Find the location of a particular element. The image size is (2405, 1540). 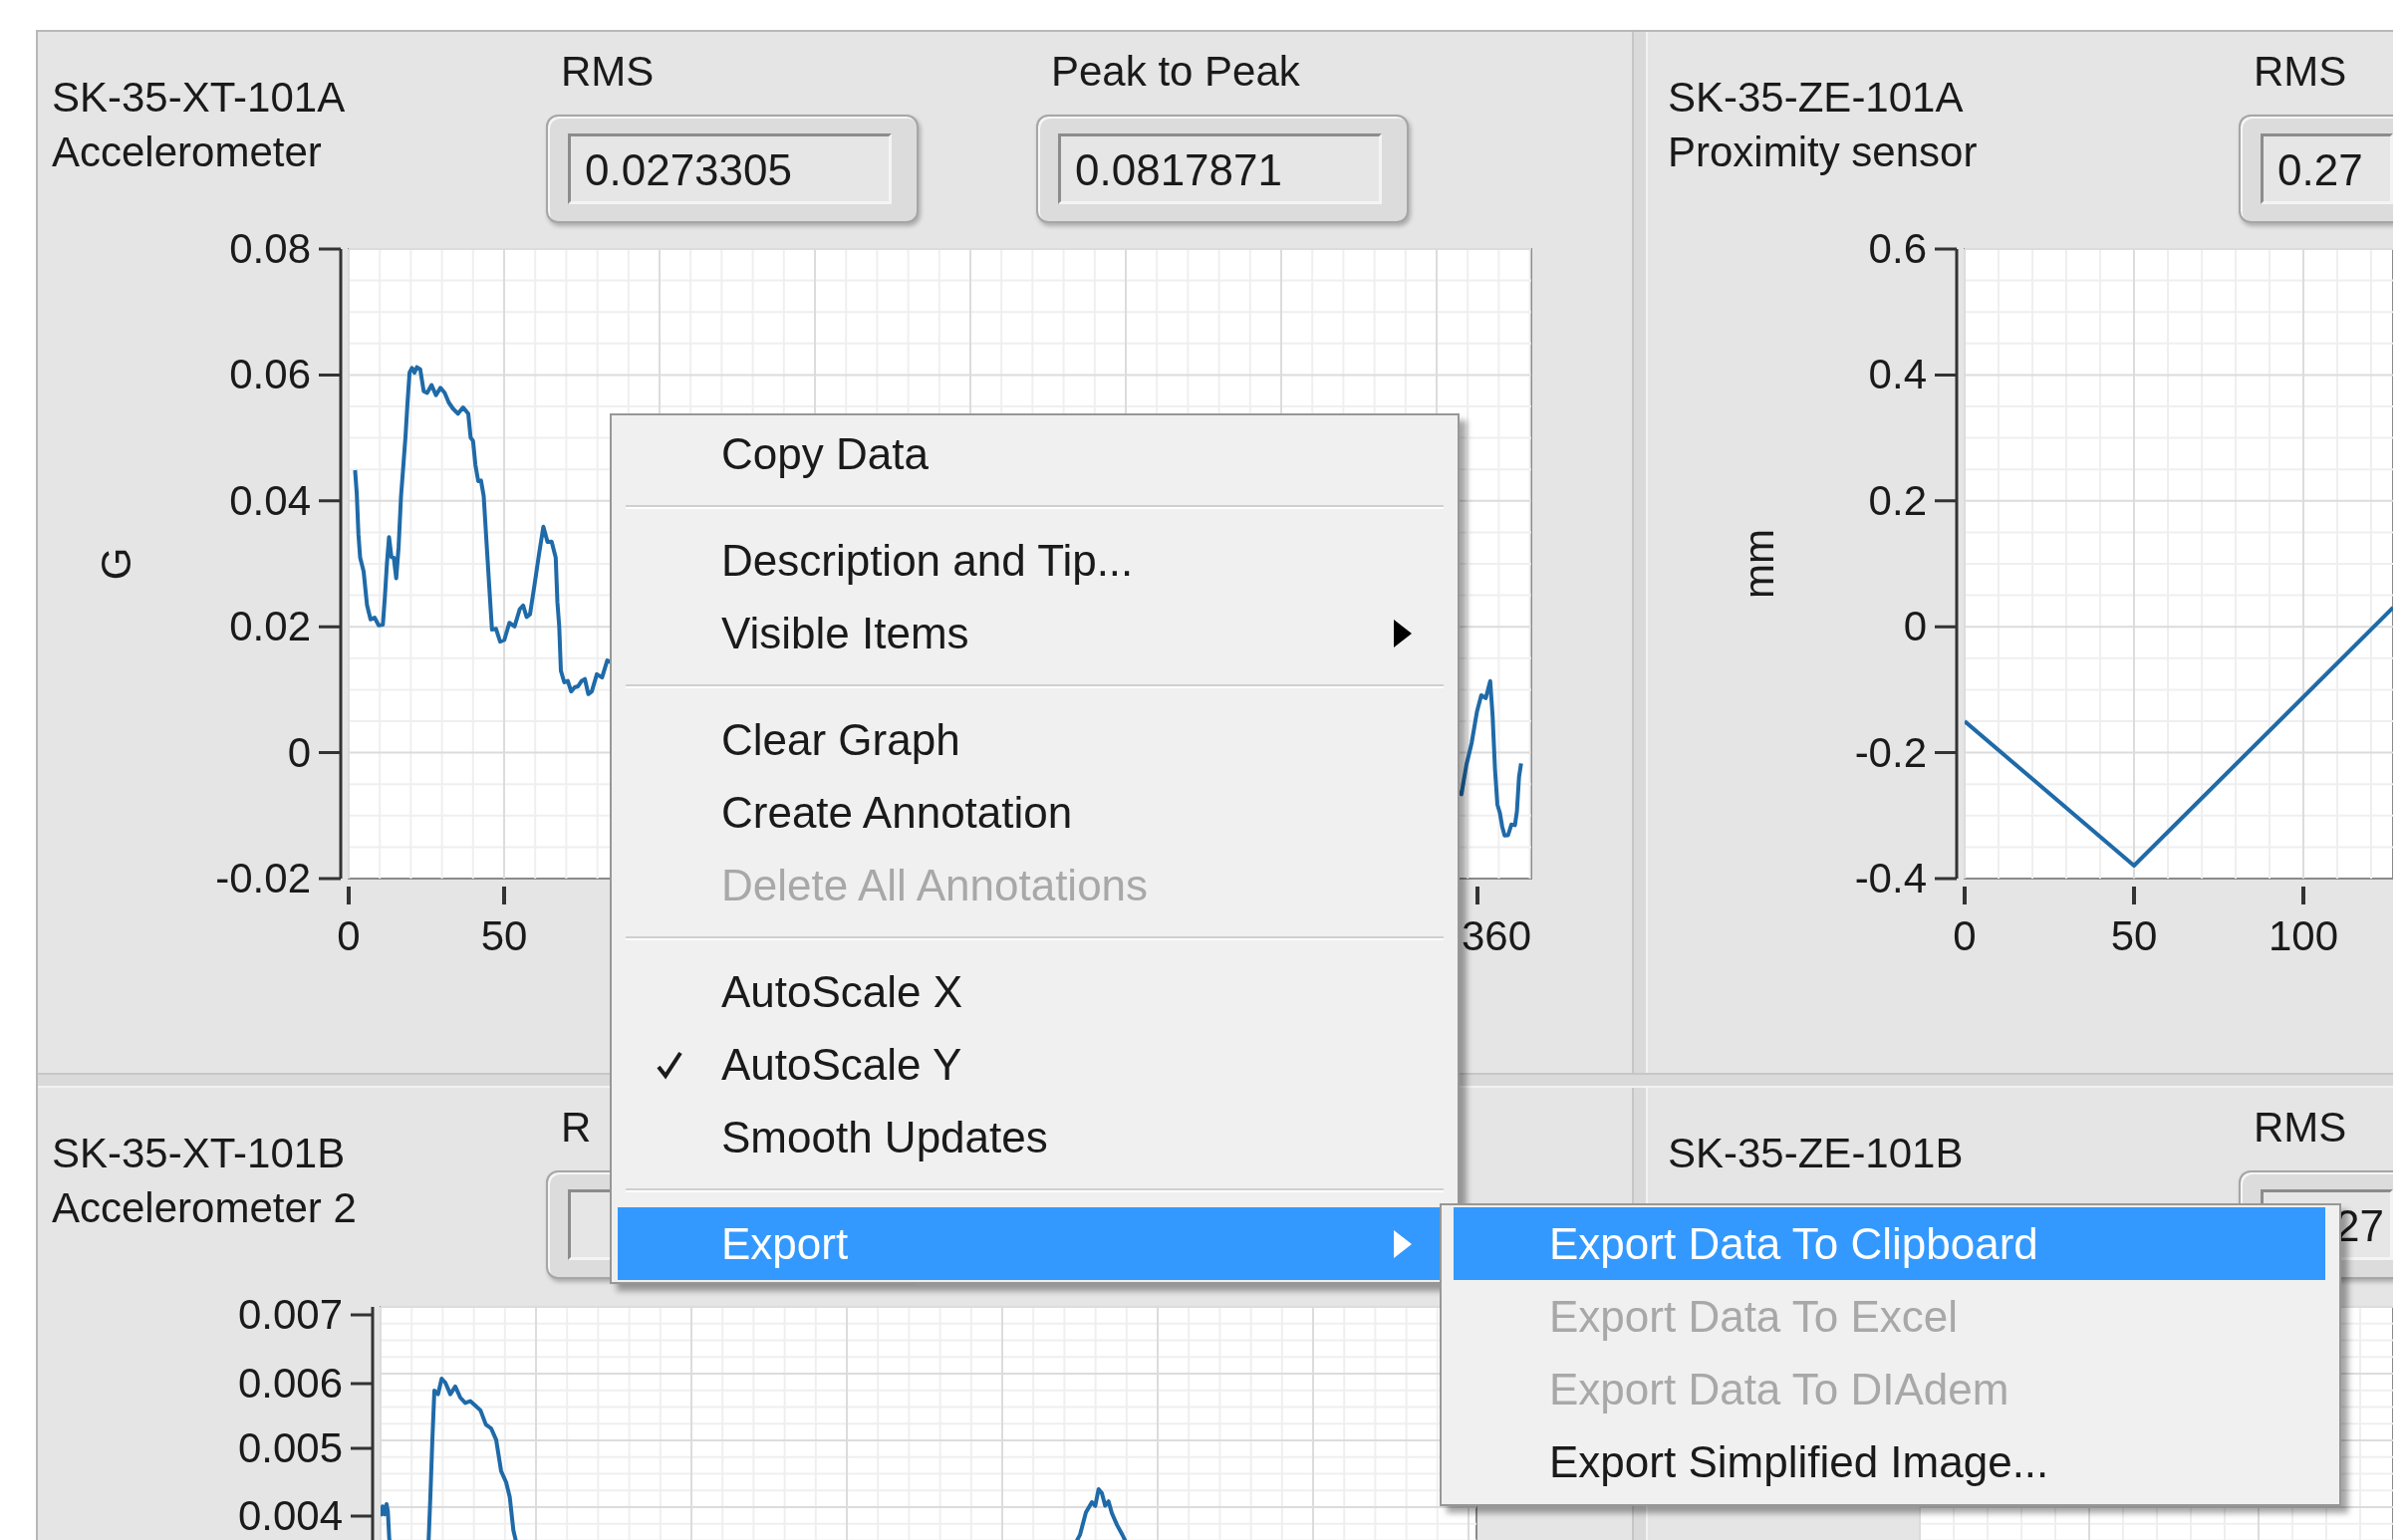

axis-tick-label: -0.4 is located at coordinates (1890, 878).